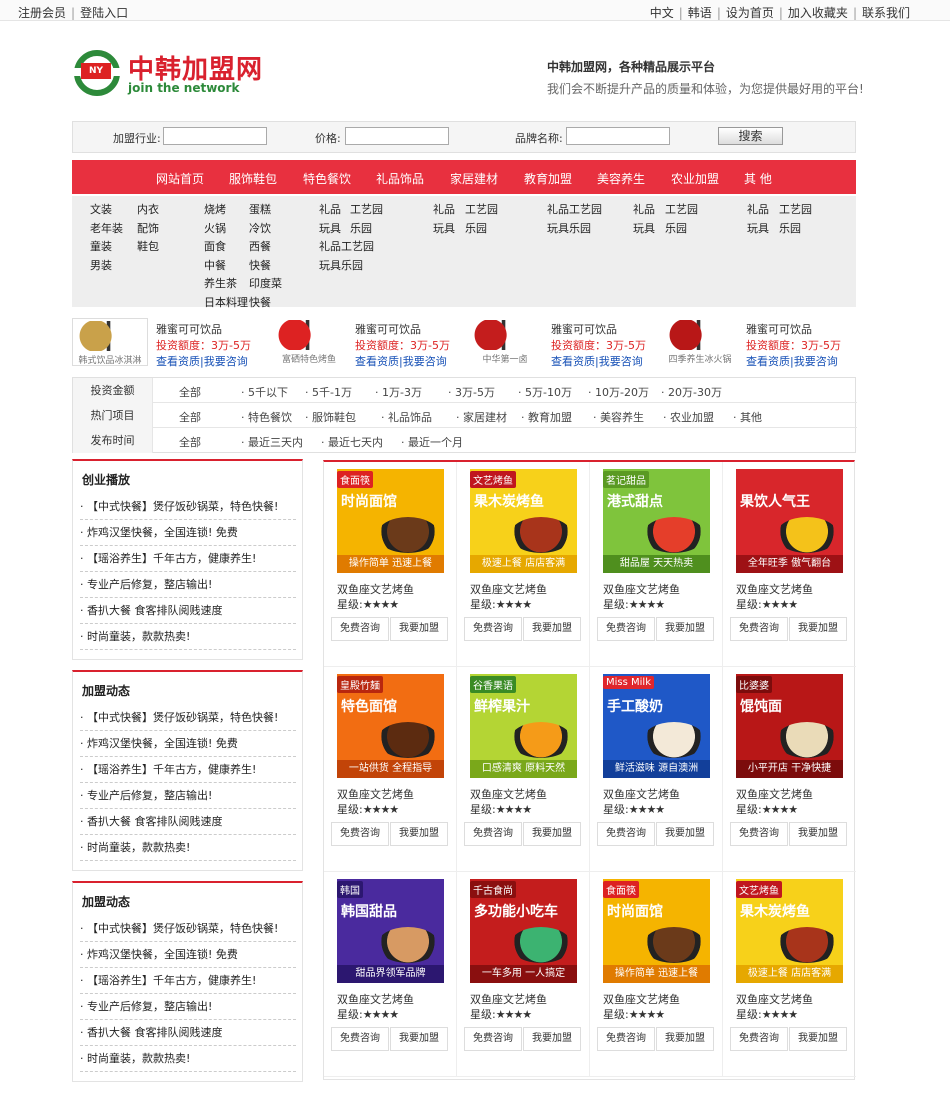  I want to click on filter-option: · 教育加盟, so click(546, 417).